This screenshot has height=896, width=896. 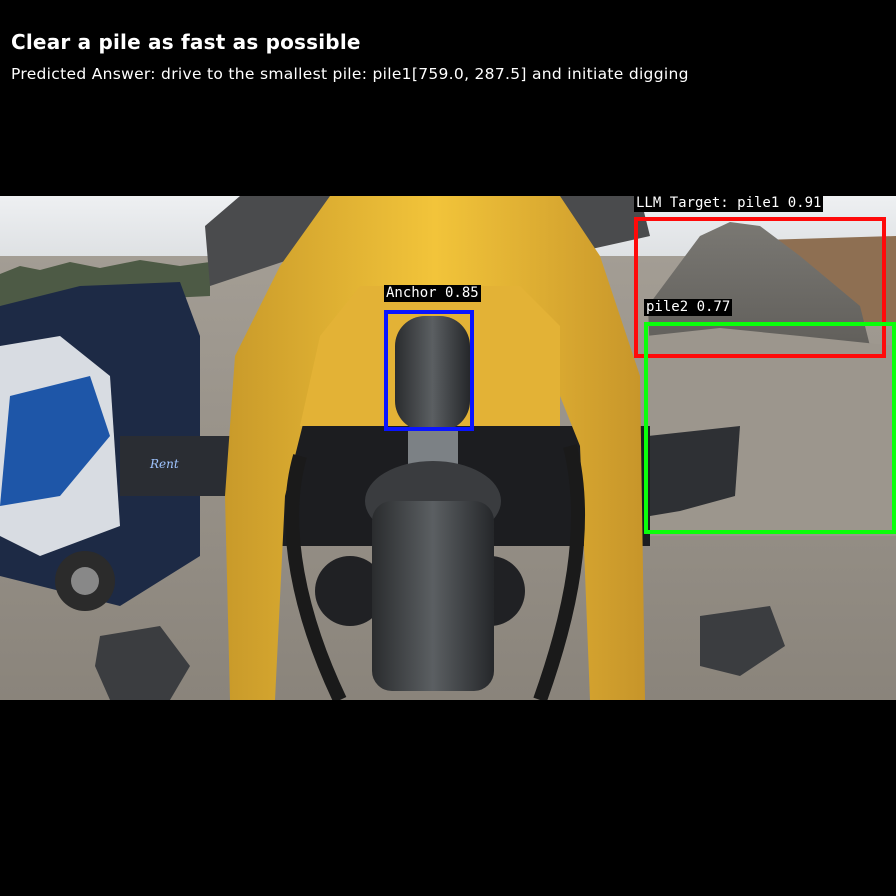 What do you see at coordinates (688, 307) in the screenshot?
I see `pile2-detection-label: pile2 0.77` at bounding box center [688, 307].